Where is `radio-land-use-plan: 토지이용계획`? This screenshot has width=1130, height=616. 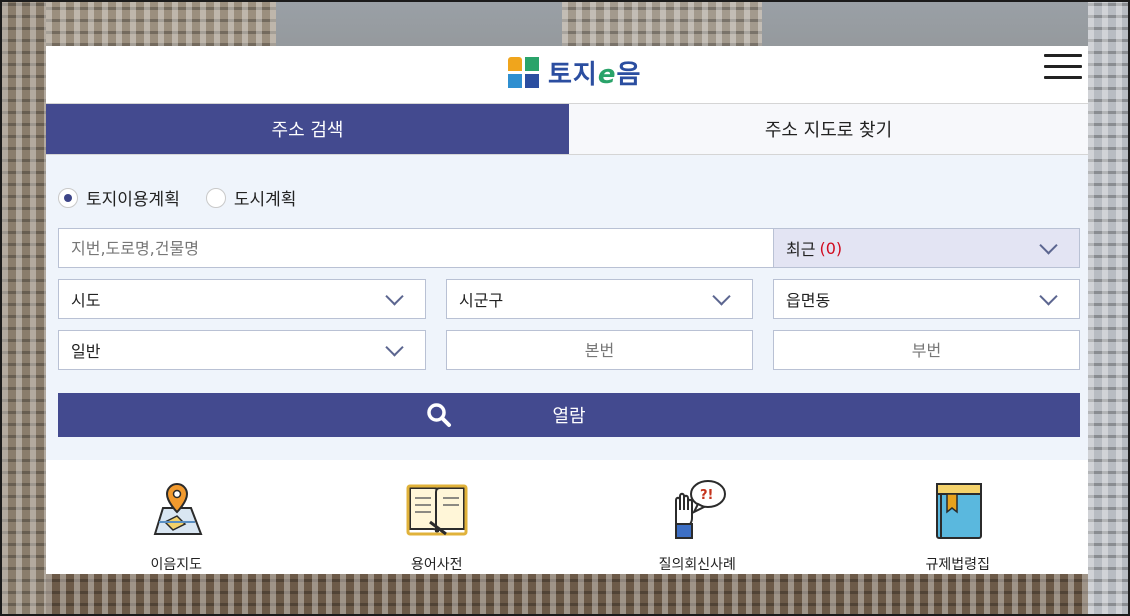
radio-land-use-plan: 토지이용계획 is located at coordinates (119, 197).